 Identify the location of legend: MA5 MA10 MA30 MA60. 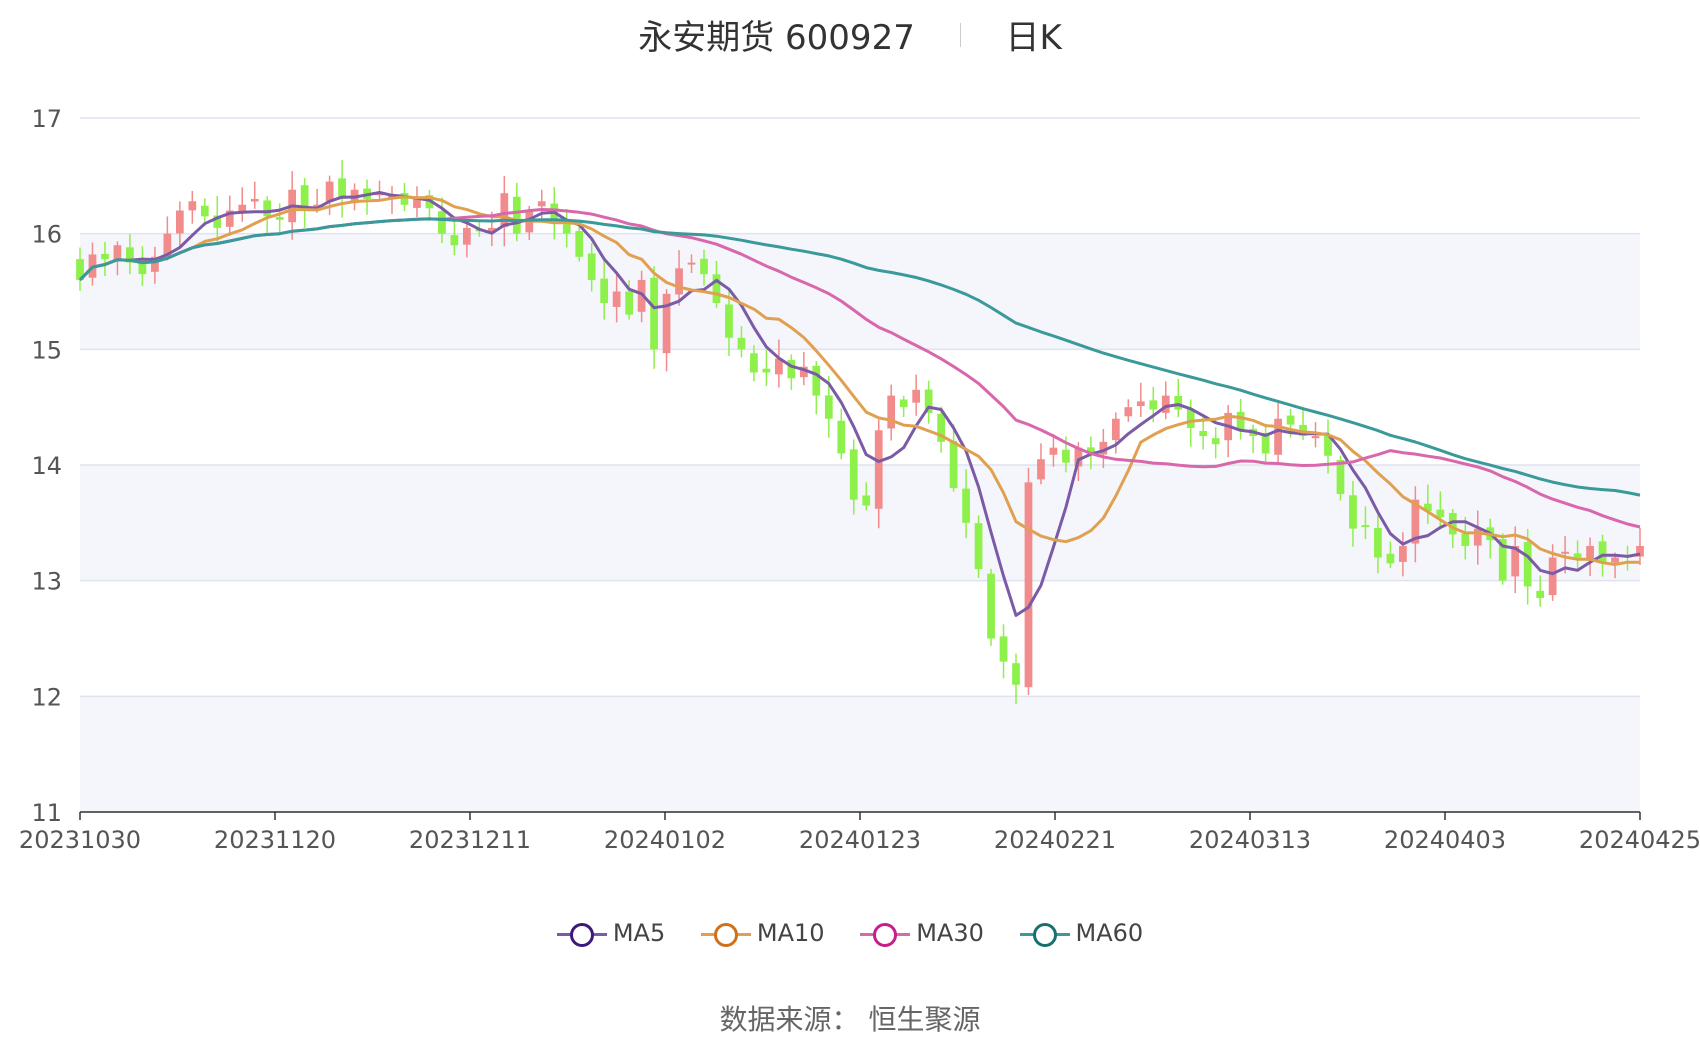
(850, 932).